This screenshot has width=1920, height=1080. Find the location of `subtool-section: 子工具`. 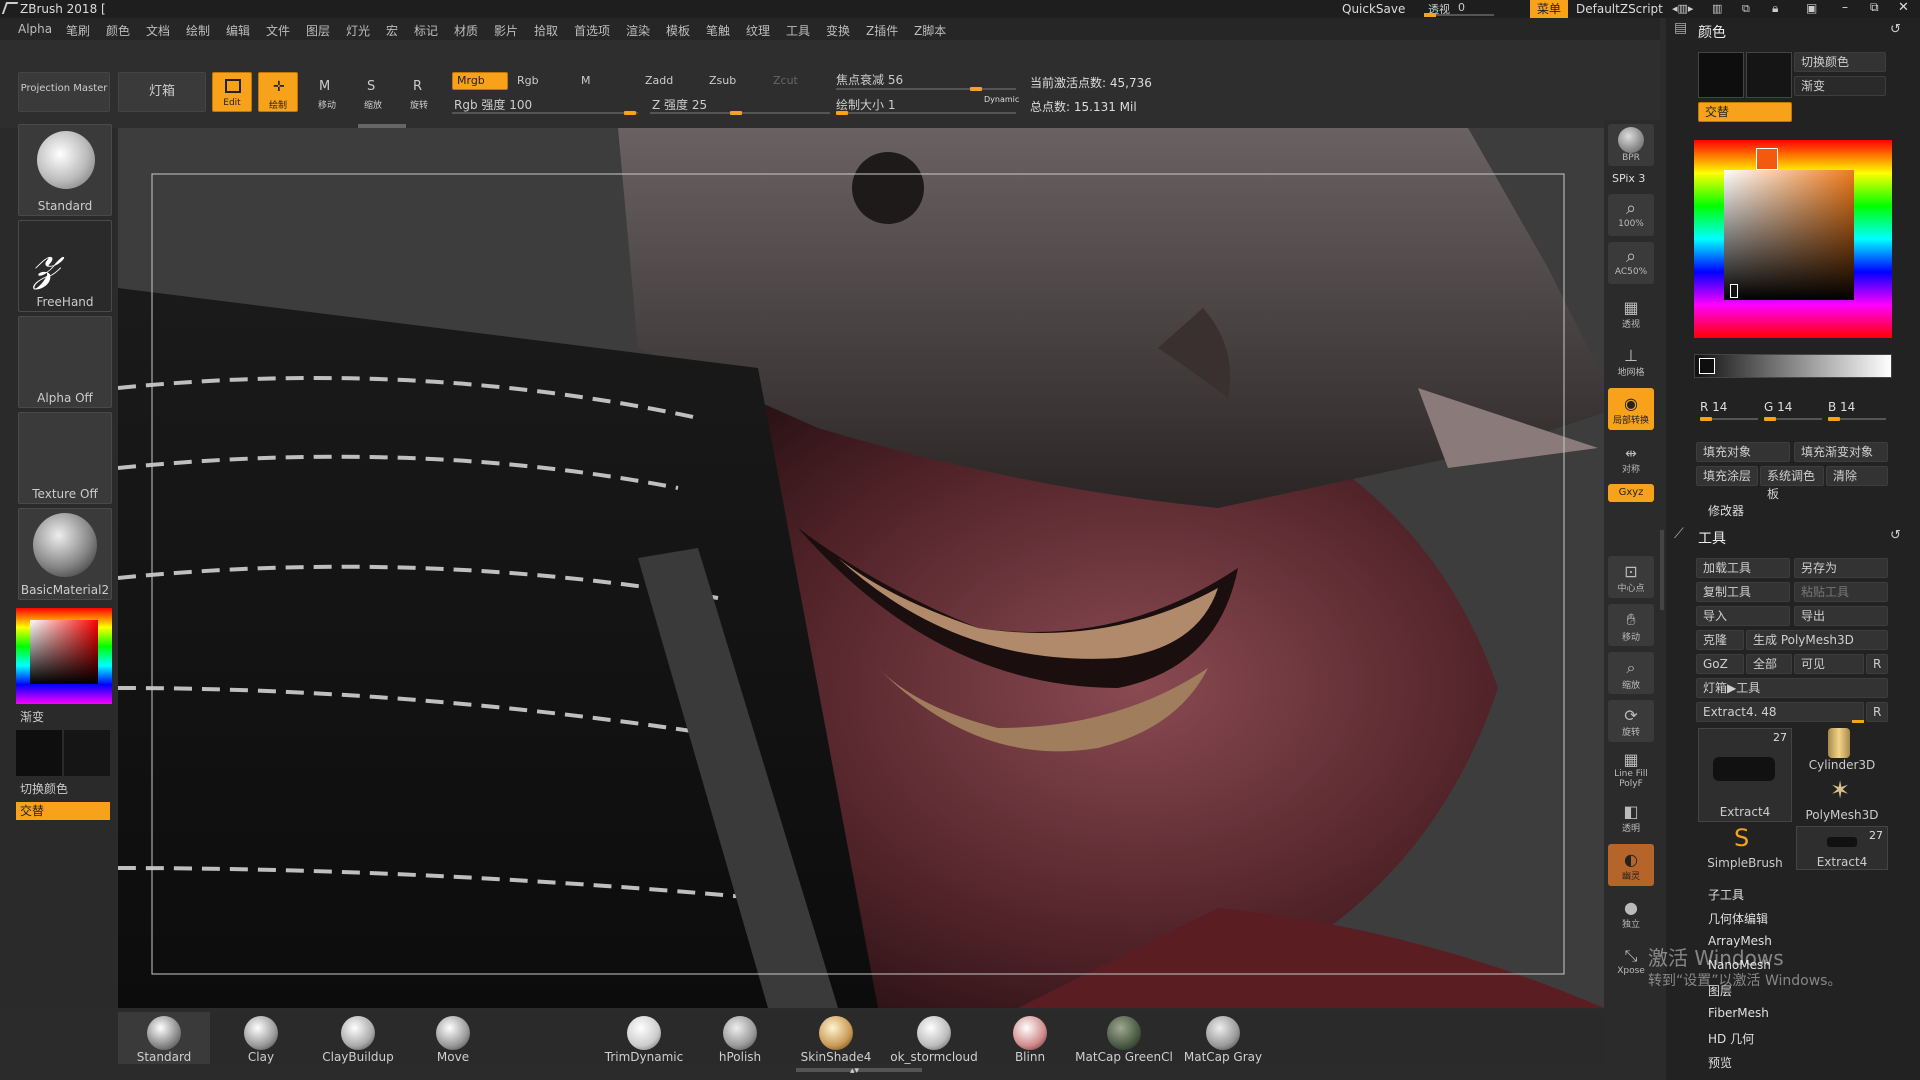

subtool-section: 子工具 is located at coordinates (1726, 894).